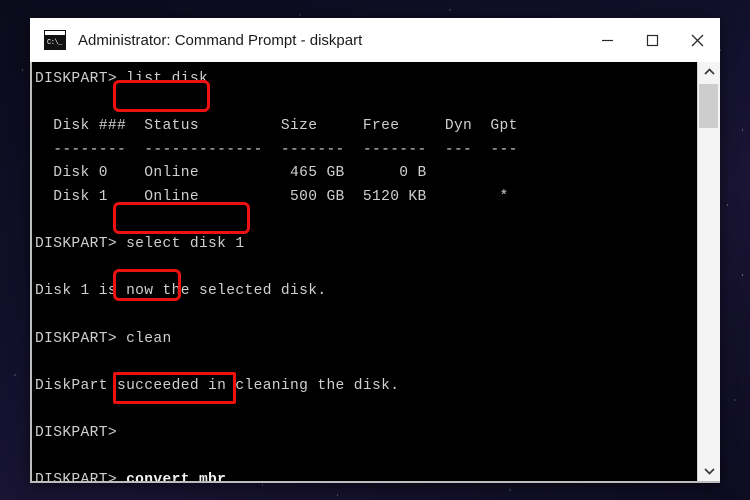 The width and height of the screenshot is (750, 500). I want to click on vertical-scrollbar, so click(708, 271).